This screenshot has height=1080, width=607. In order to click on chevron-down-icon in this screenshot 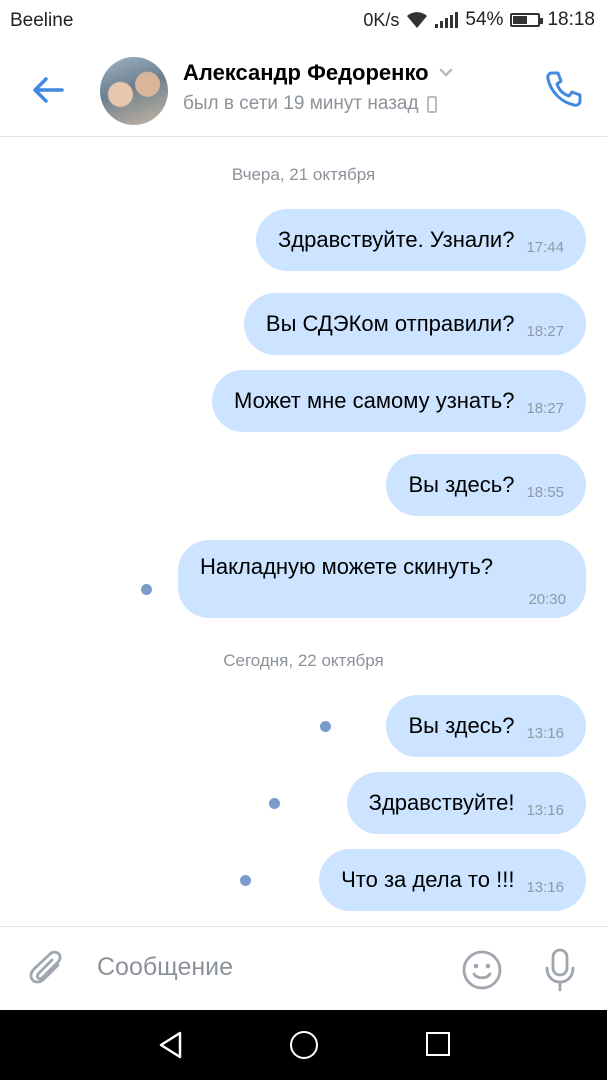, I will do `click(445, 72)`.